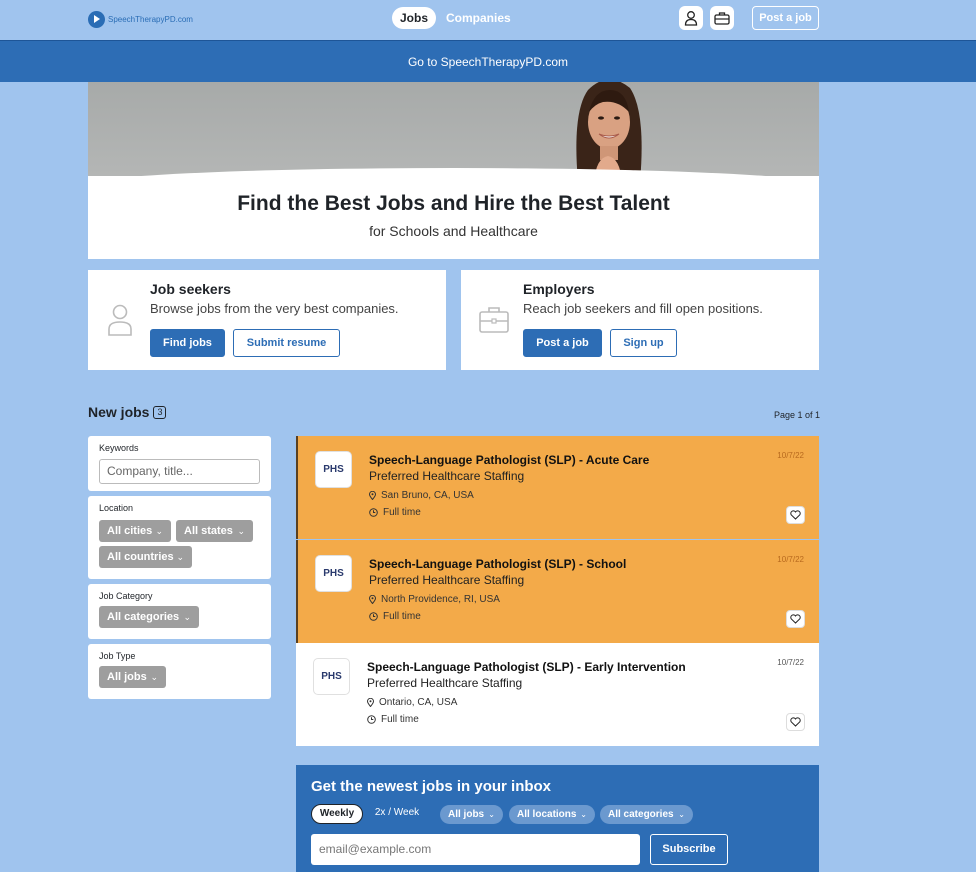 The width and height of the screenshot is (976, 872). Describe the element at coordinates (119, 448) in the screenshot. I see `keywords-label: Keywords` at that location.